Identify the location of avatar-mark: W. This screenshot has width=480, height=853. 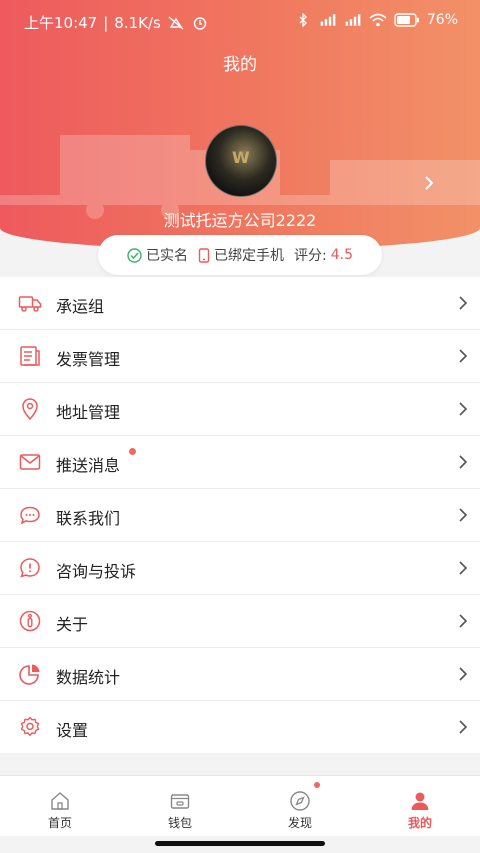
(241, 157).